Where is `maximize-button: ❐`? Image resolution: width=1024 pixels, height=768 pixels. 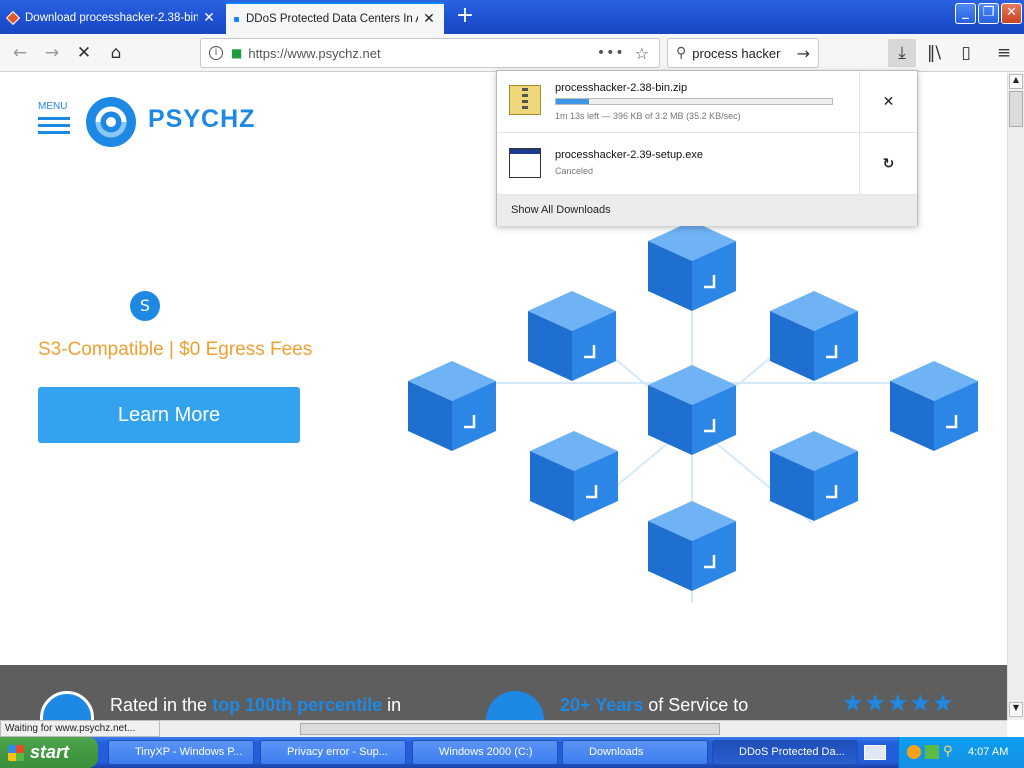 maximize-button: ❐ is located at coordinates (988, 13).